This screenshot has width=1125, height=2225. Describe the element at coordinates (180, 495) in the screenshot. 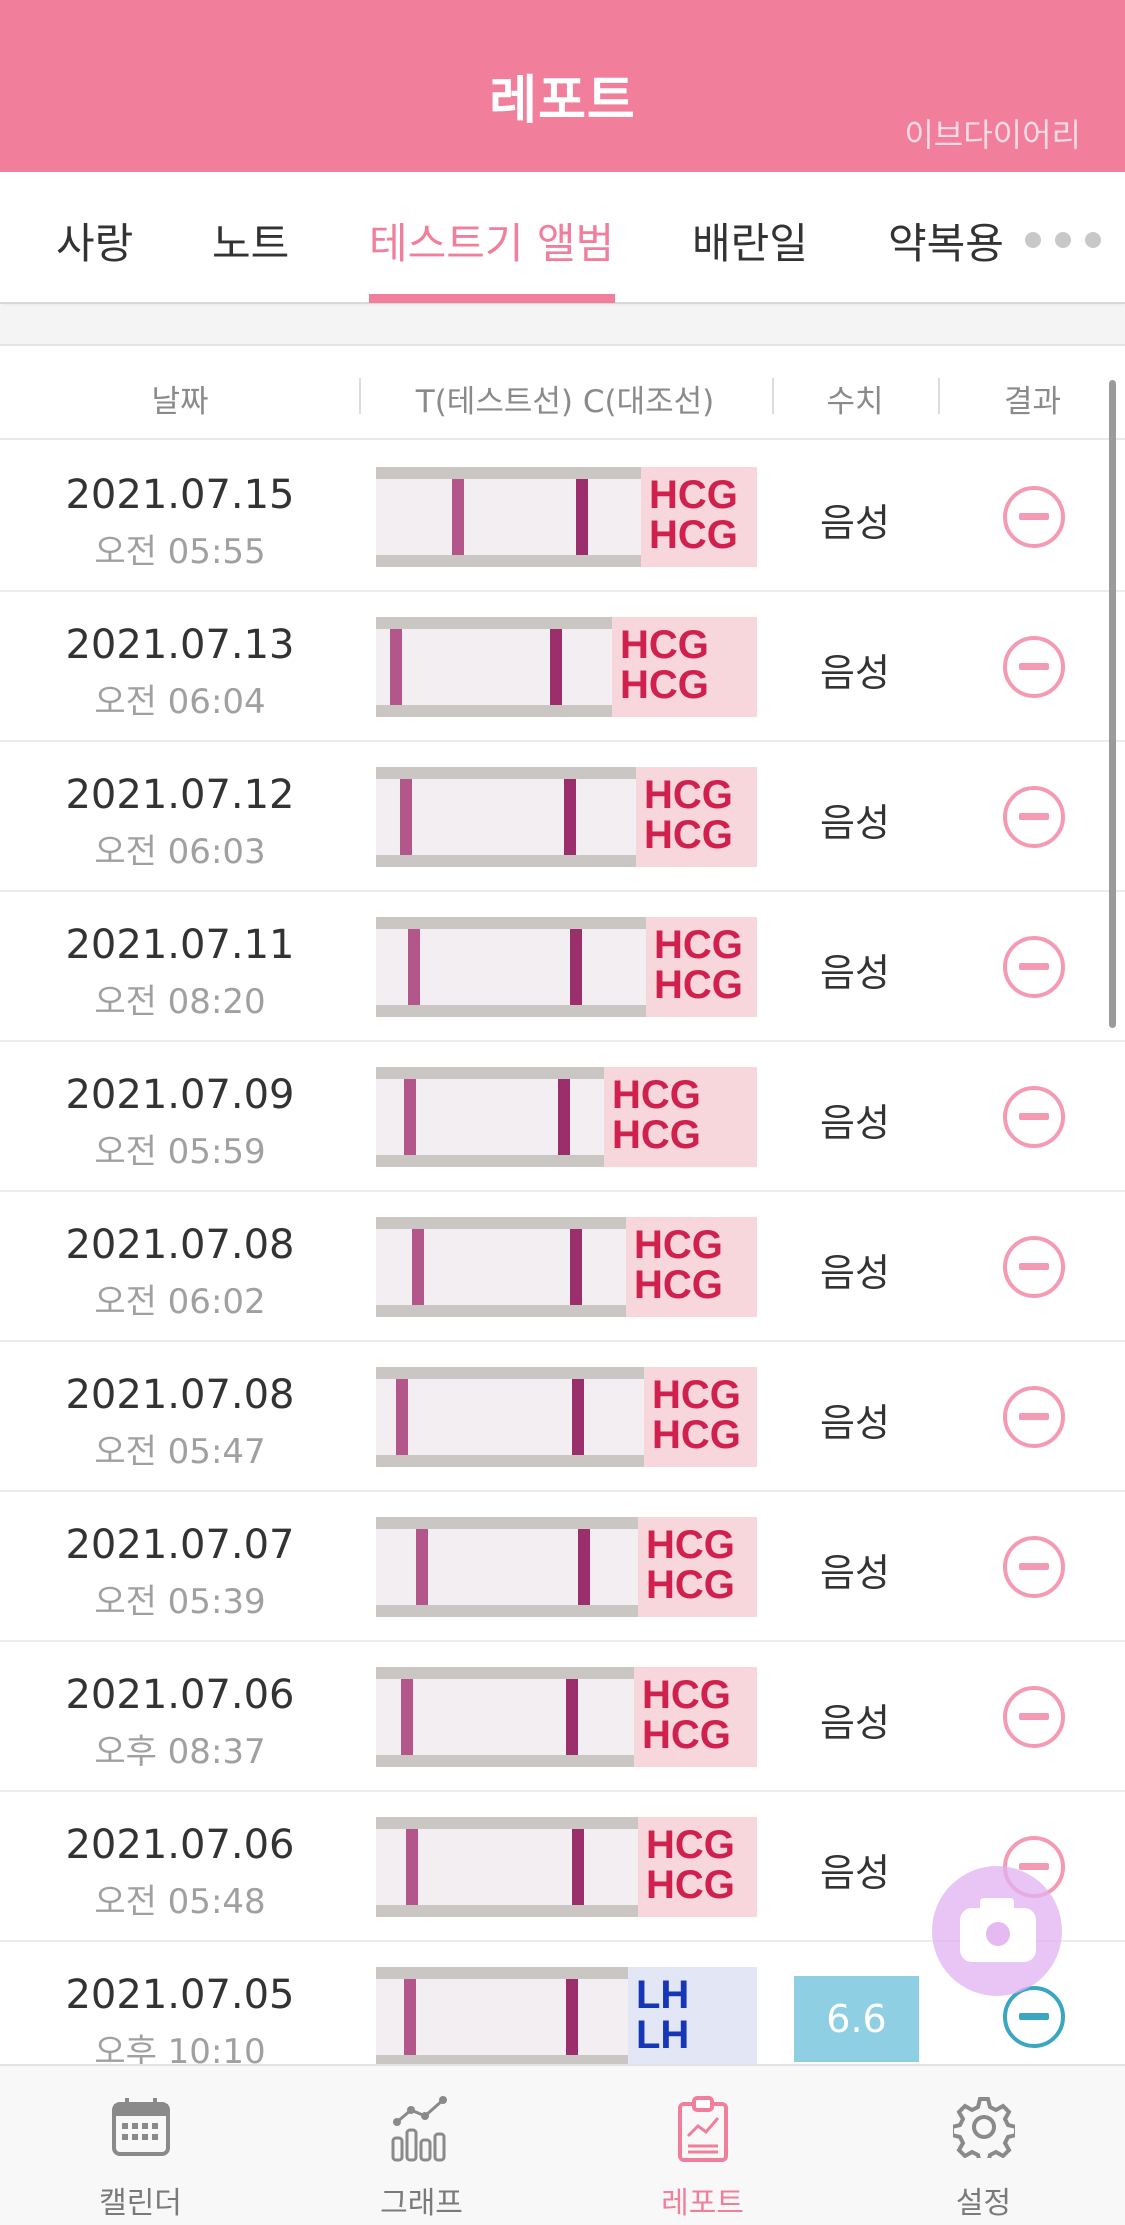

I see `row-date: 2021.07.15` at that location.